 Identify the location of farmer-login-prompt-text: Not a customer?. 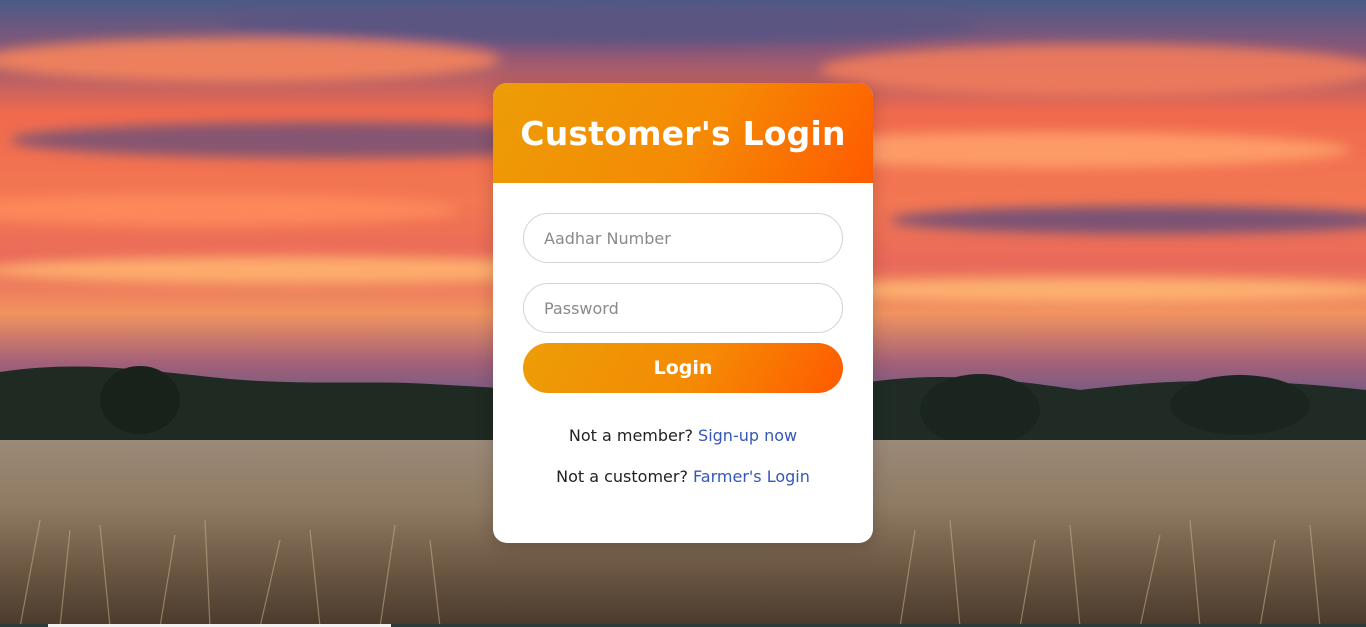
(622, 476).